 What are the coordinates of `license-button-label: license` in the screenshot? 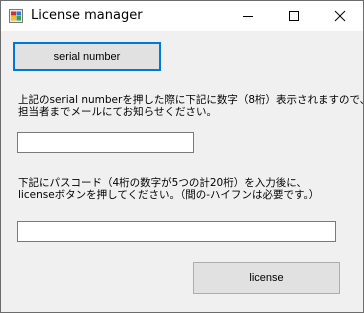 It's located at (266, 278).